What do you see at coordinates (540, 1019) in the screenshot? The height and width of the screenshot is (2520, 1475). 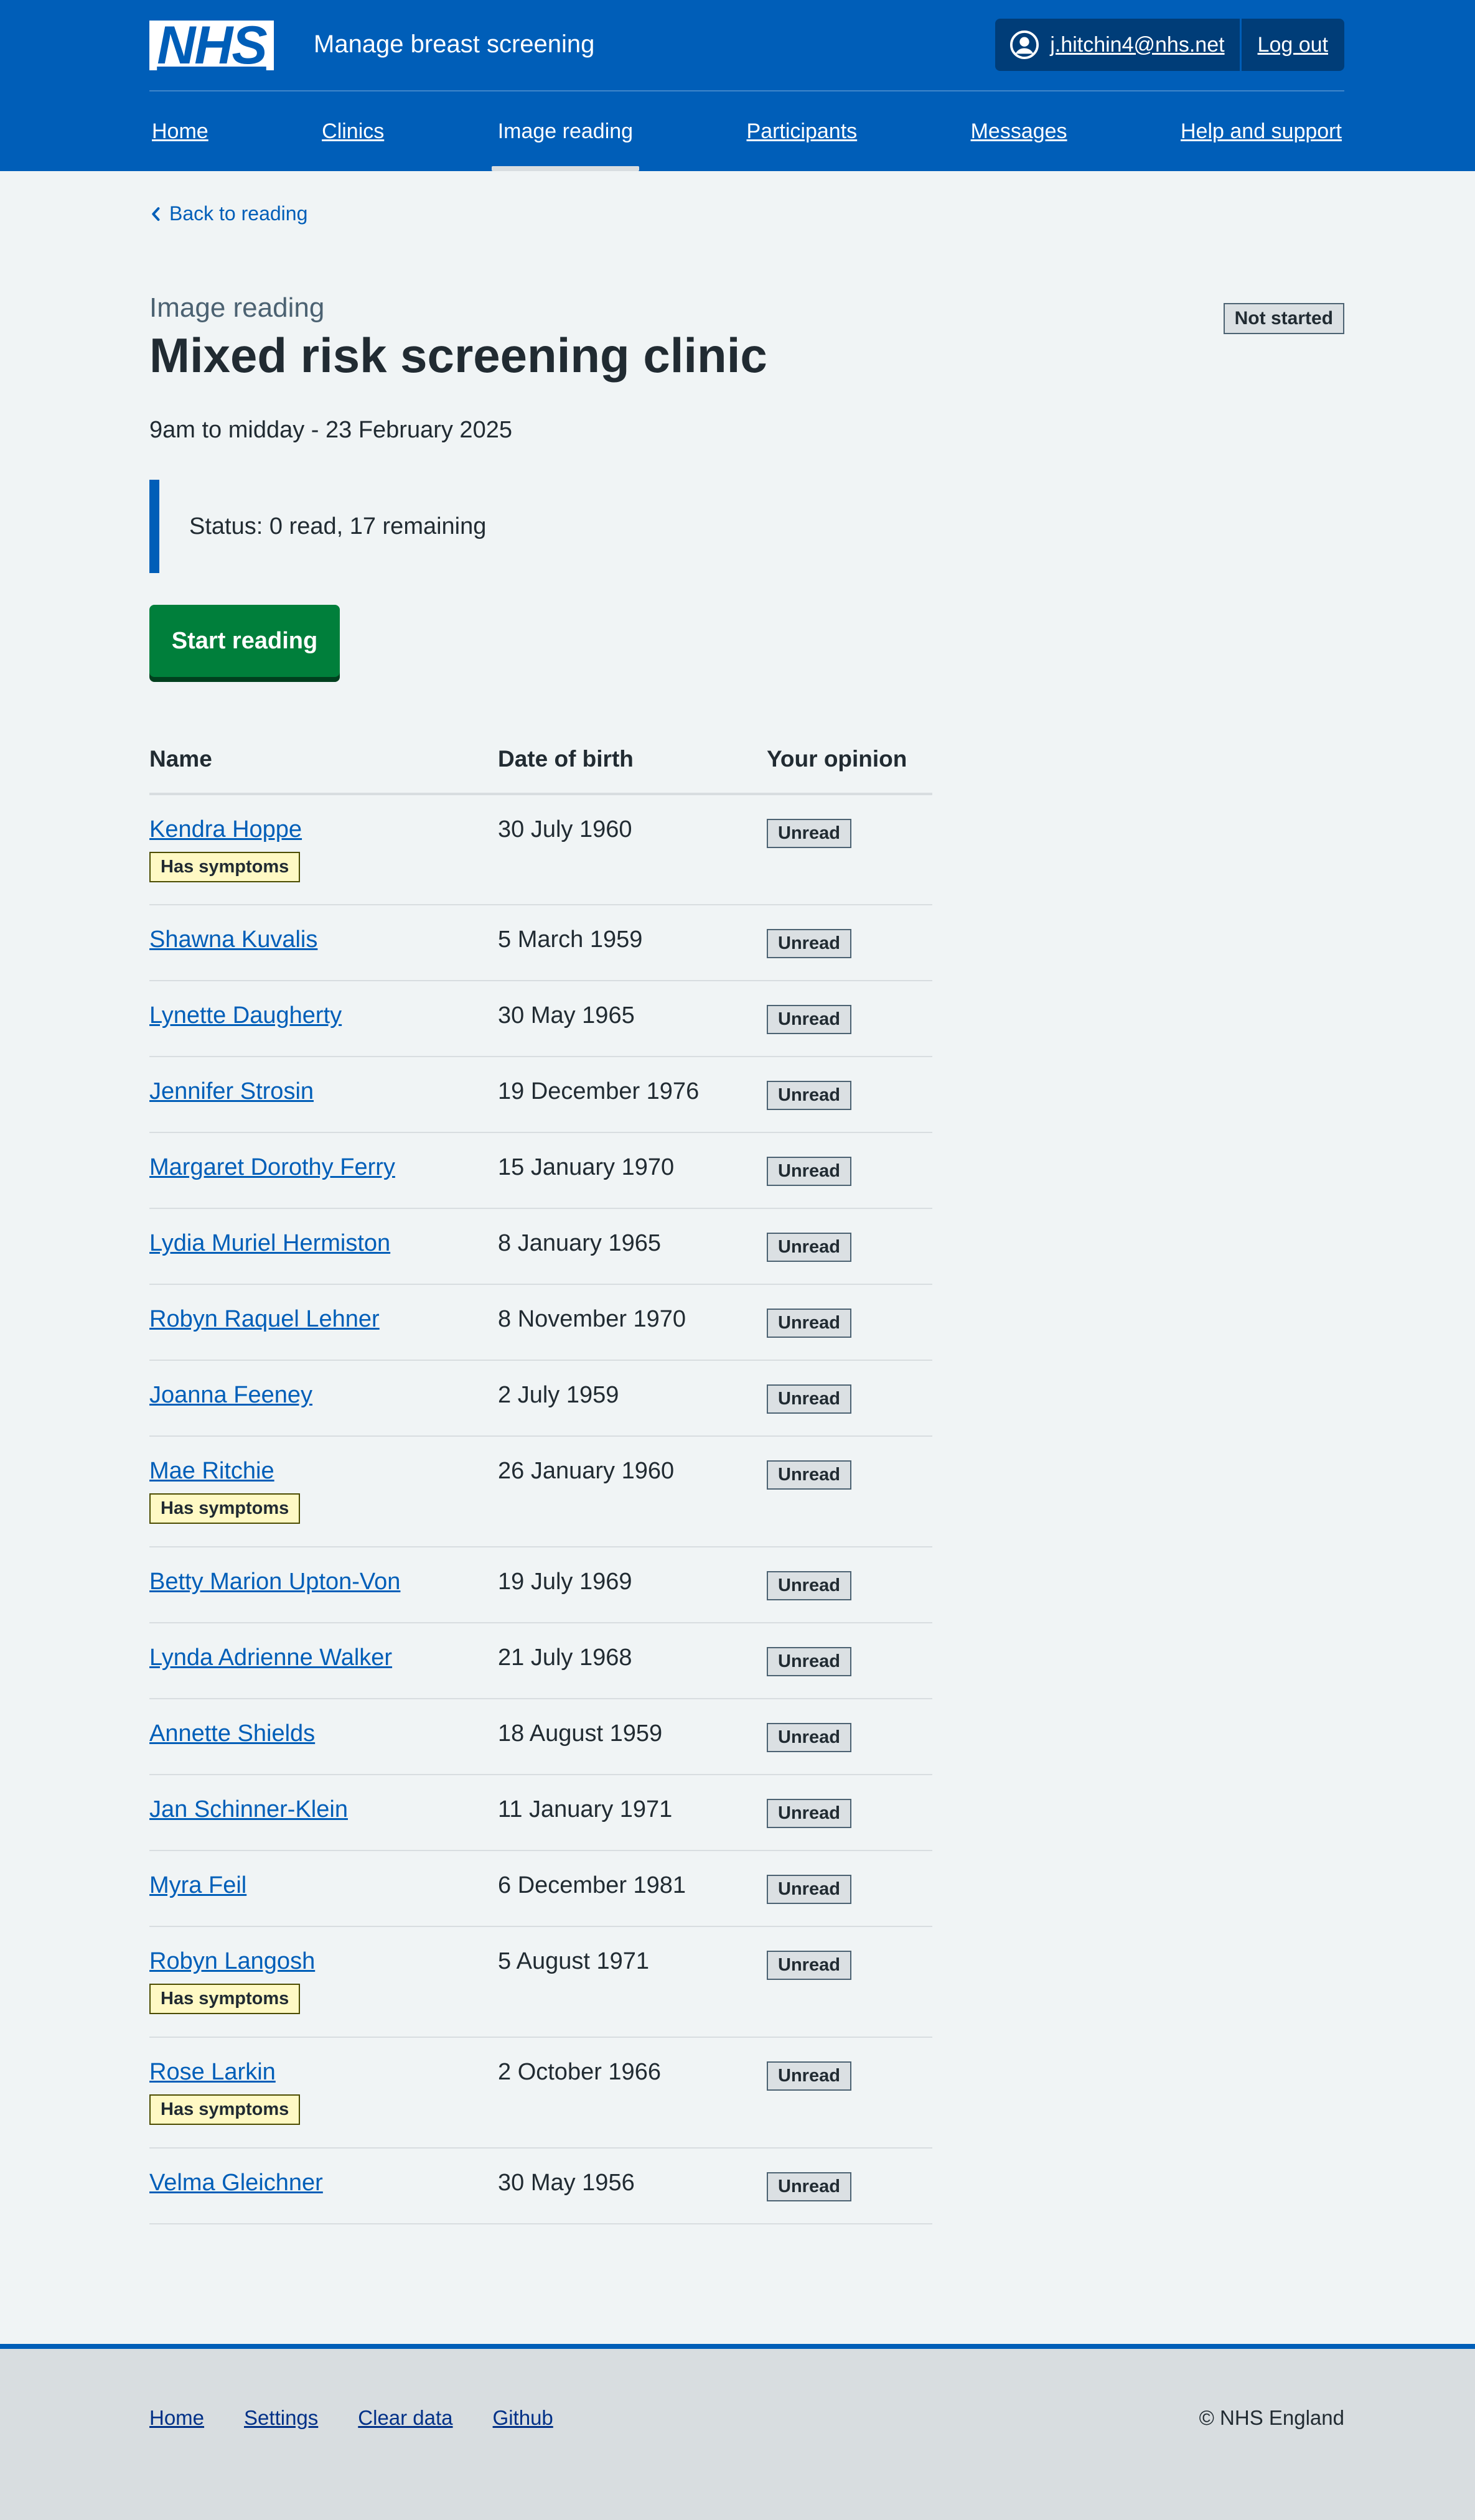 I see `table-row: Lynette Daugherty 30 May 1965 Unread` at bounding box center [540, 1019].